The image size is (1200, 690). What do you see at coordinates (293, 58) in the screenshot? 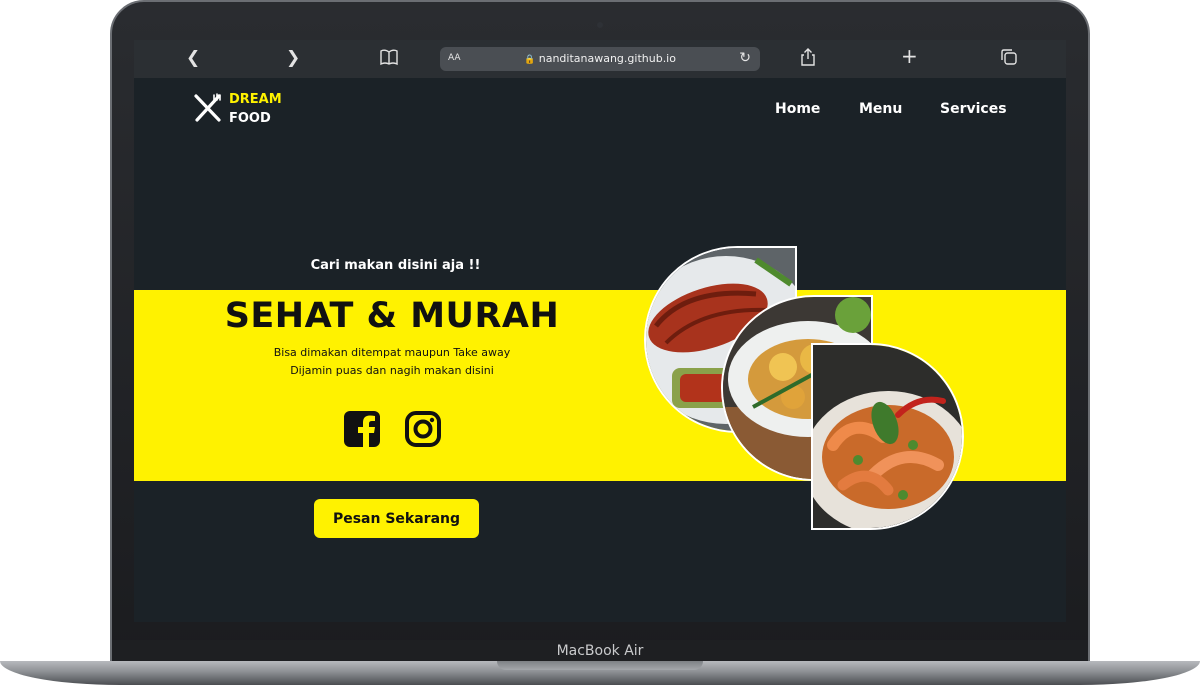
I see `chevron-right-icon: ❯` at bounding box center [293, 58].